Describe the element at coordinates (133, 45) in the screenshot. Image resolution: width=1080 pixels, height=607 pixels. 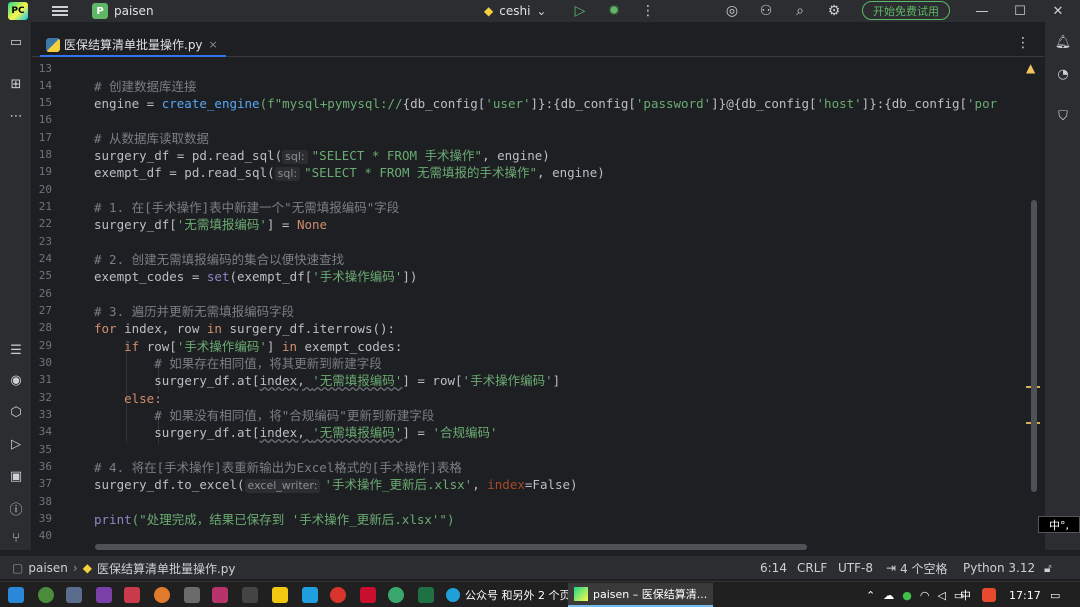
I see `tab-file: 医保结算清单批量操作.py ×` at that location.